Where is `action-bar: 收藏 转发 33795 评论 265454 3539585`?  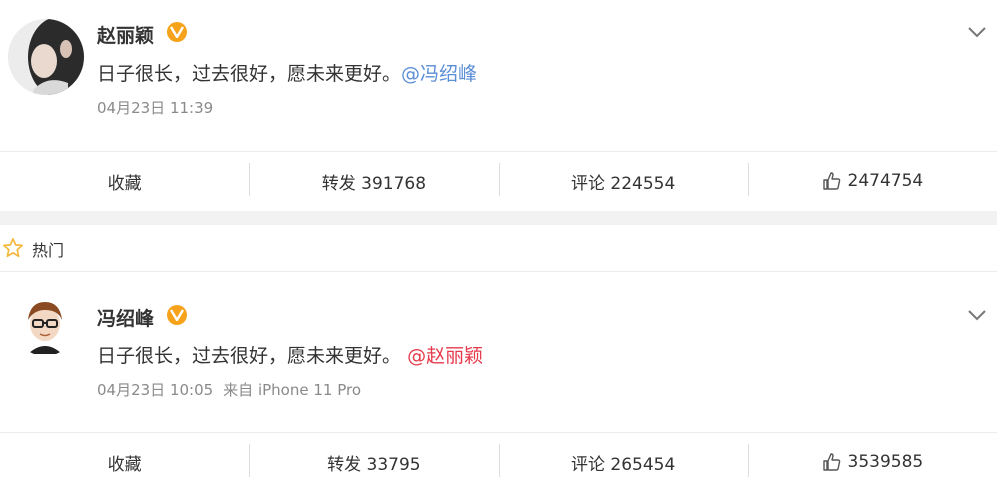
action-bar: 收藏 转发 33795 评论 265454 3539585 is located at coordinates (498, 461).